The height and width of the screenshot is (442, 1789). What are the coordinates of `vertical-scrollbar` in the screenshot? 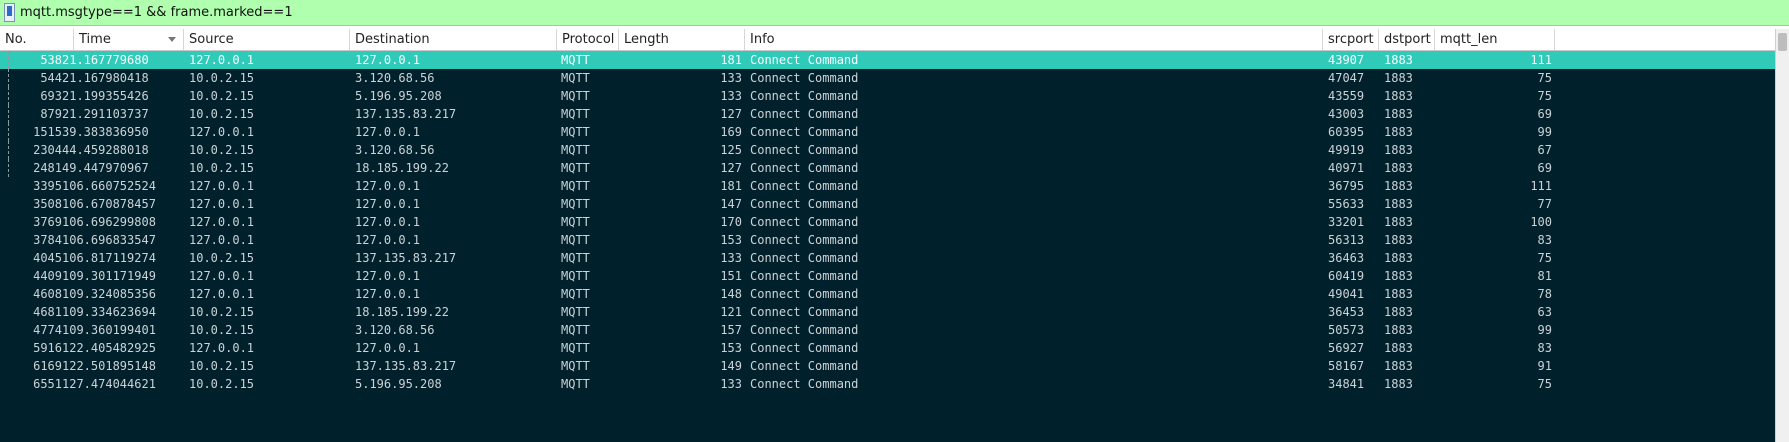 It's located at (1782, 235).